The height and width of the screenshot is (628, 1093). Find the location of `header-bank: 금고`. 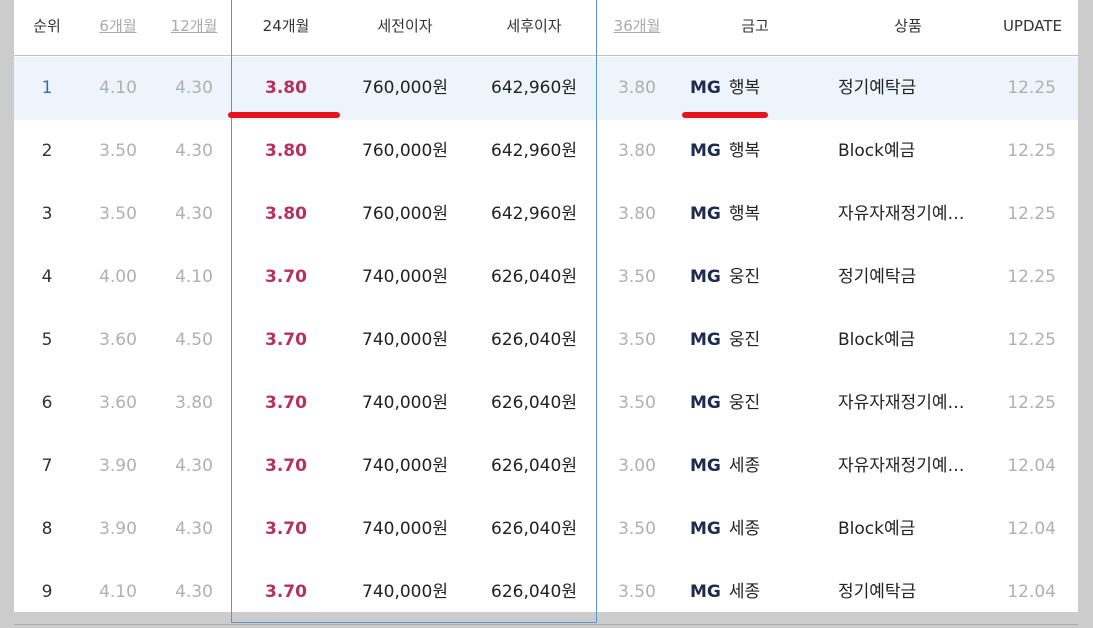

header-bank: 금고 is located at coordinates (755, 26).